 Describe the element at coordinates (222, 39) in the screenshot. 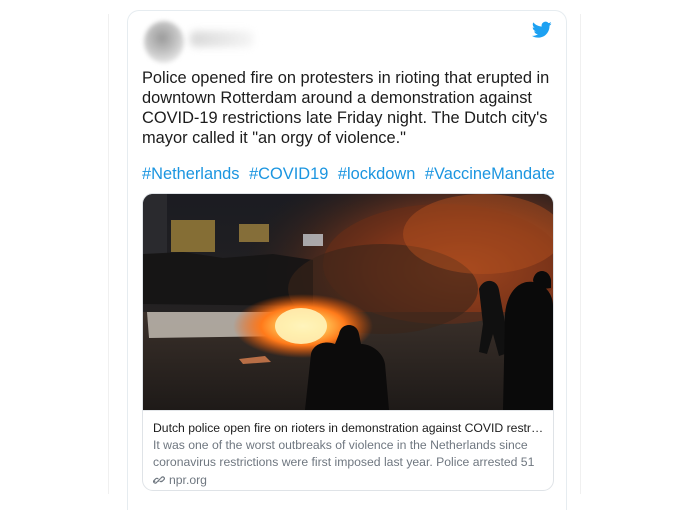

I see `author-name-redacted` at that location.